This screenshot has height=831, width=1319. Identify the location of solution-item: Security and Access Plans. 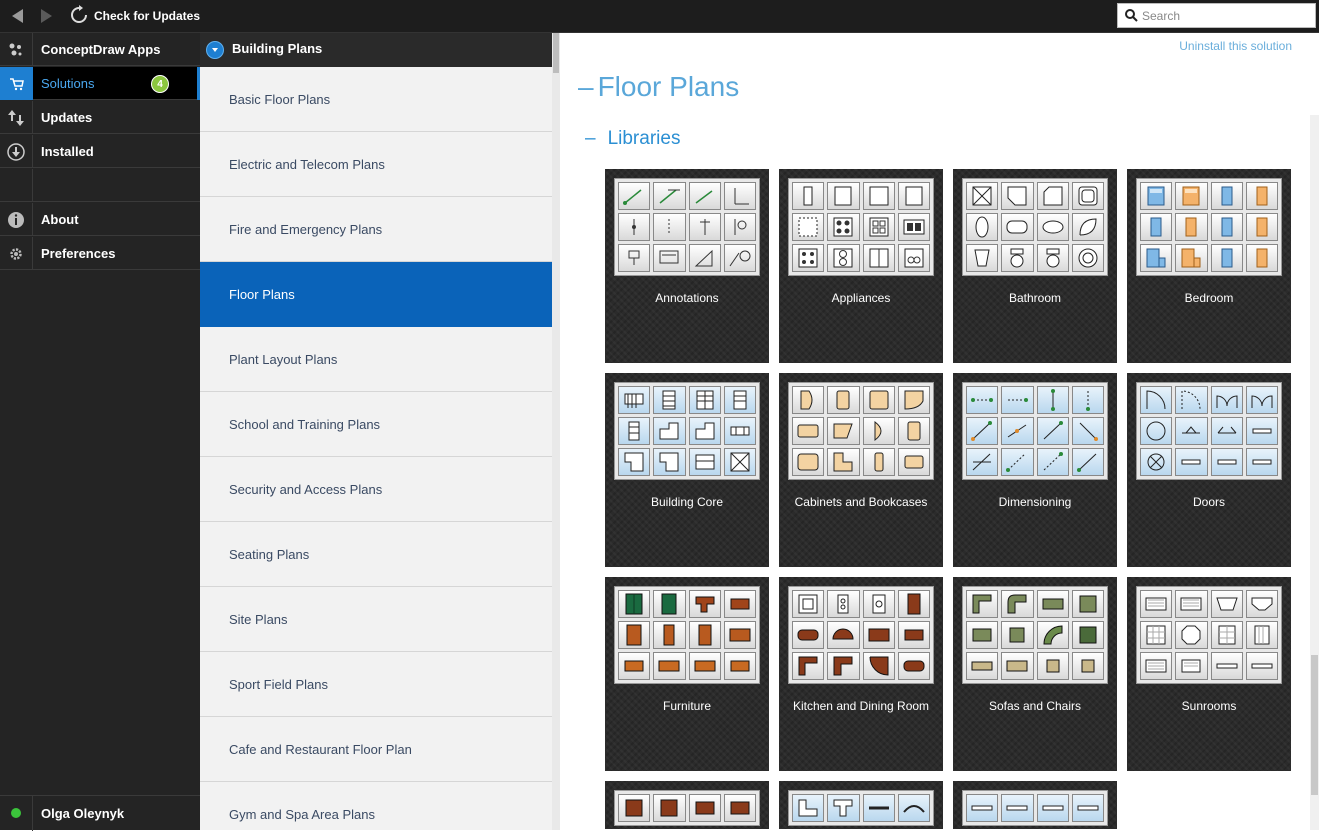
(376, 489).